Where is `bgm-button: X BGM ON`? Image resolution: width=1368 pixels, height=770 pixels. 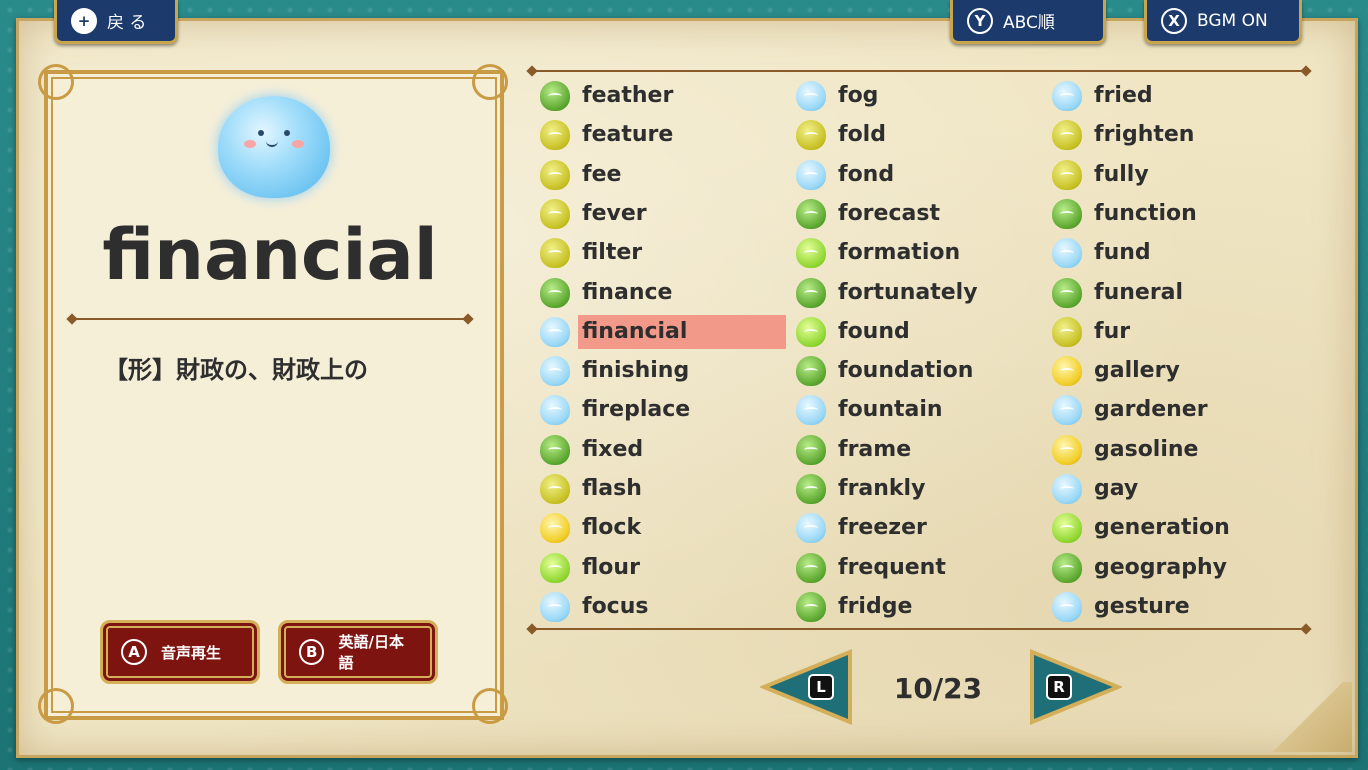
bgm-button: X BGM ON is located at coordinates (1223, 22).